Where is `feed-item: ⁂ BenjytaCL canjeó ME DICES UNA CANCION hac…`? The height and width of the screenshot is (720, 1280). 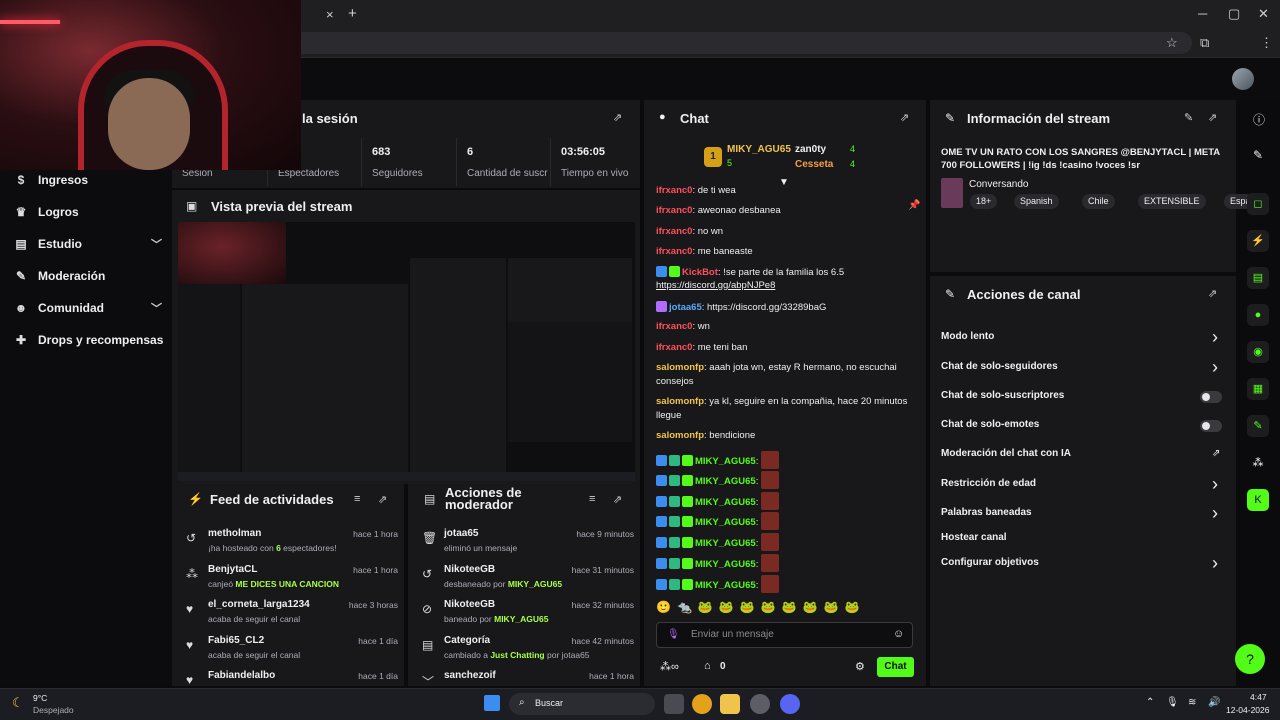
feed-item: ⁂ BenjytaCL canjeó ME DICES UNA CANCION hac… is located at coordinates (291, 580).